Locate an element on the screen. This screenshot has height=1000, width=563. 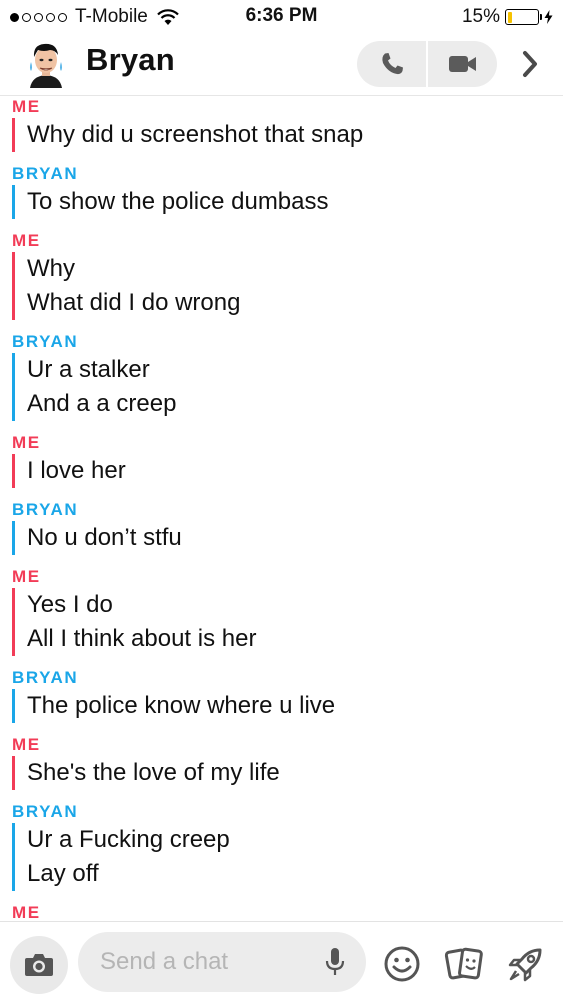
message-list: She's the love of my life is located at coordinates (287, 773).